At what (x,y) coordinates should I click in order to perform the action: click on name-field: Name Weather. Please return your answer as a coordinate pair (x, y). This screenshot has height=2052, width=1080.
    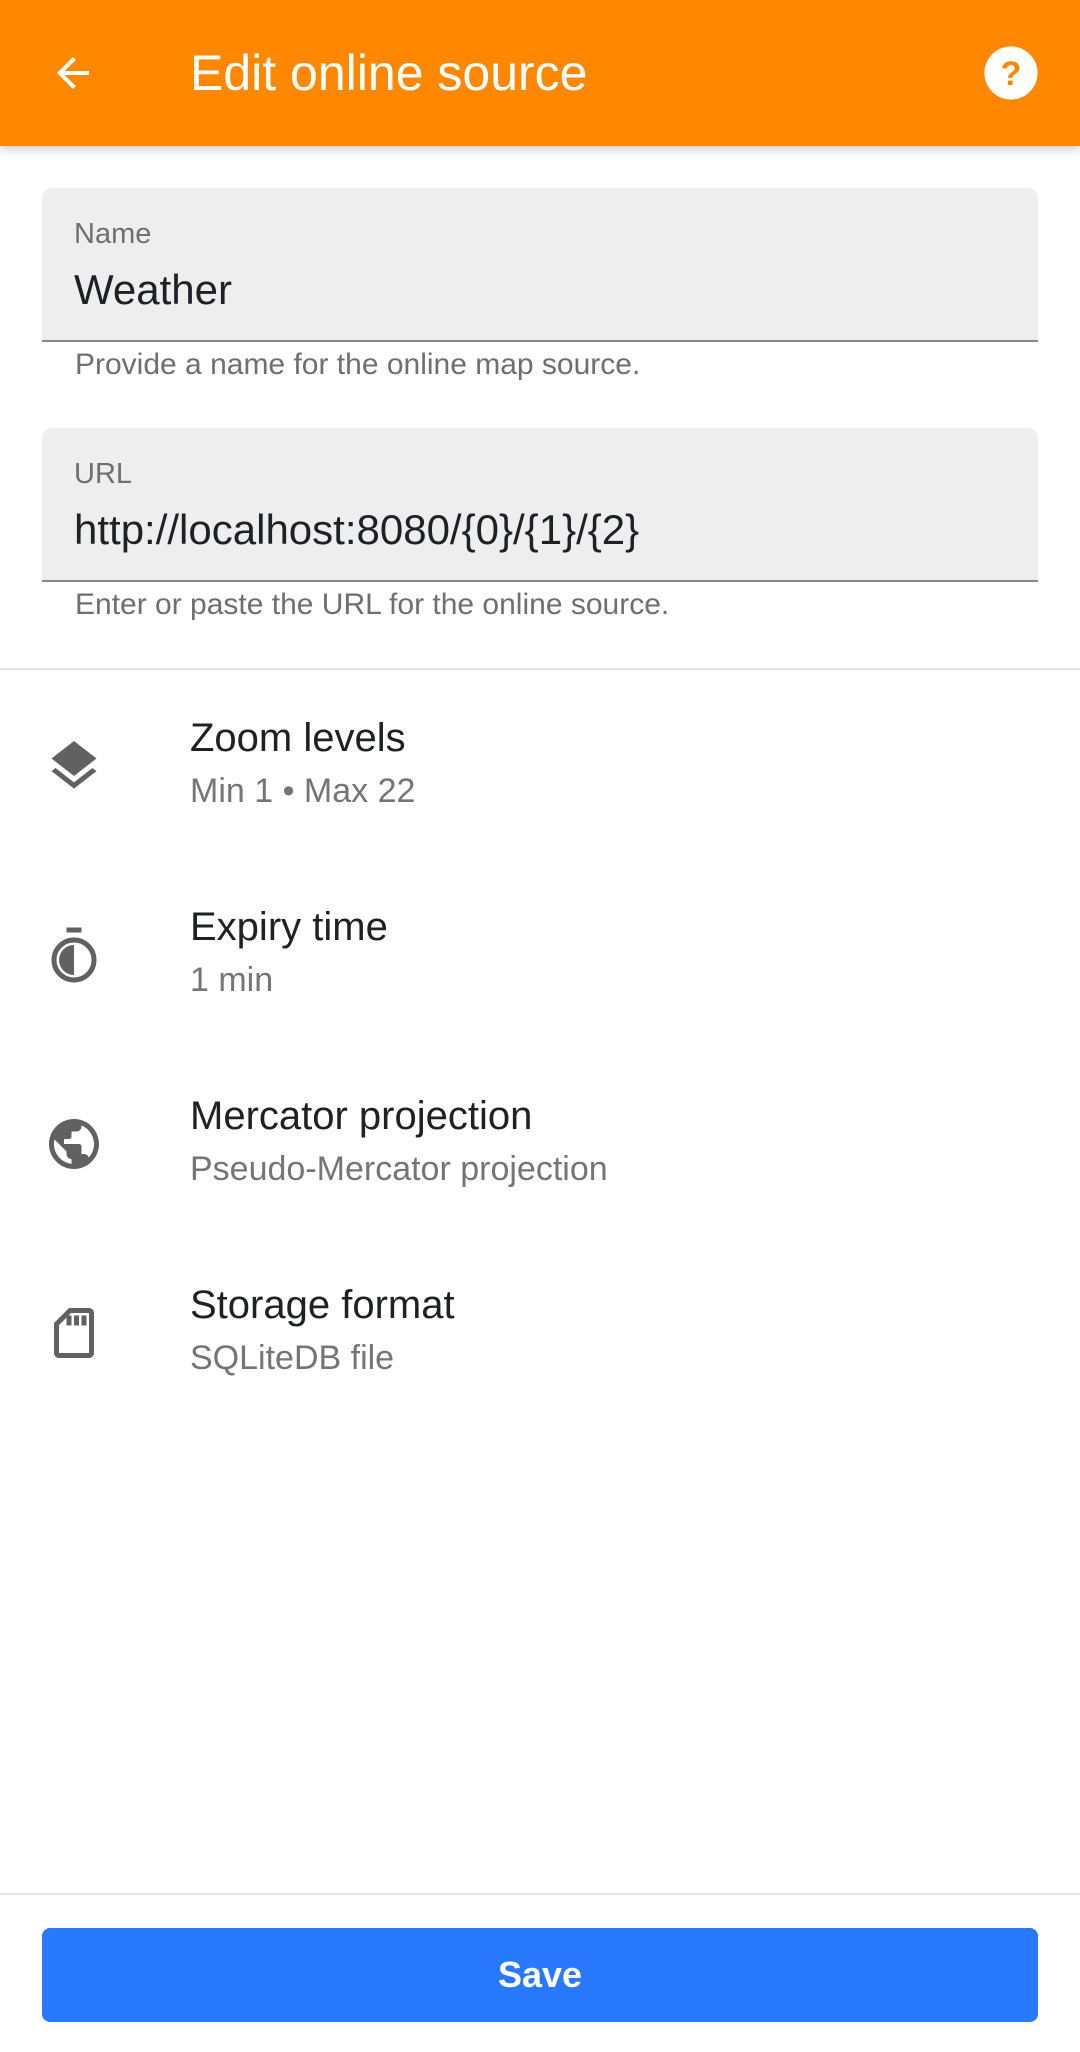
    Looking at the image, I should click on (540, 265).